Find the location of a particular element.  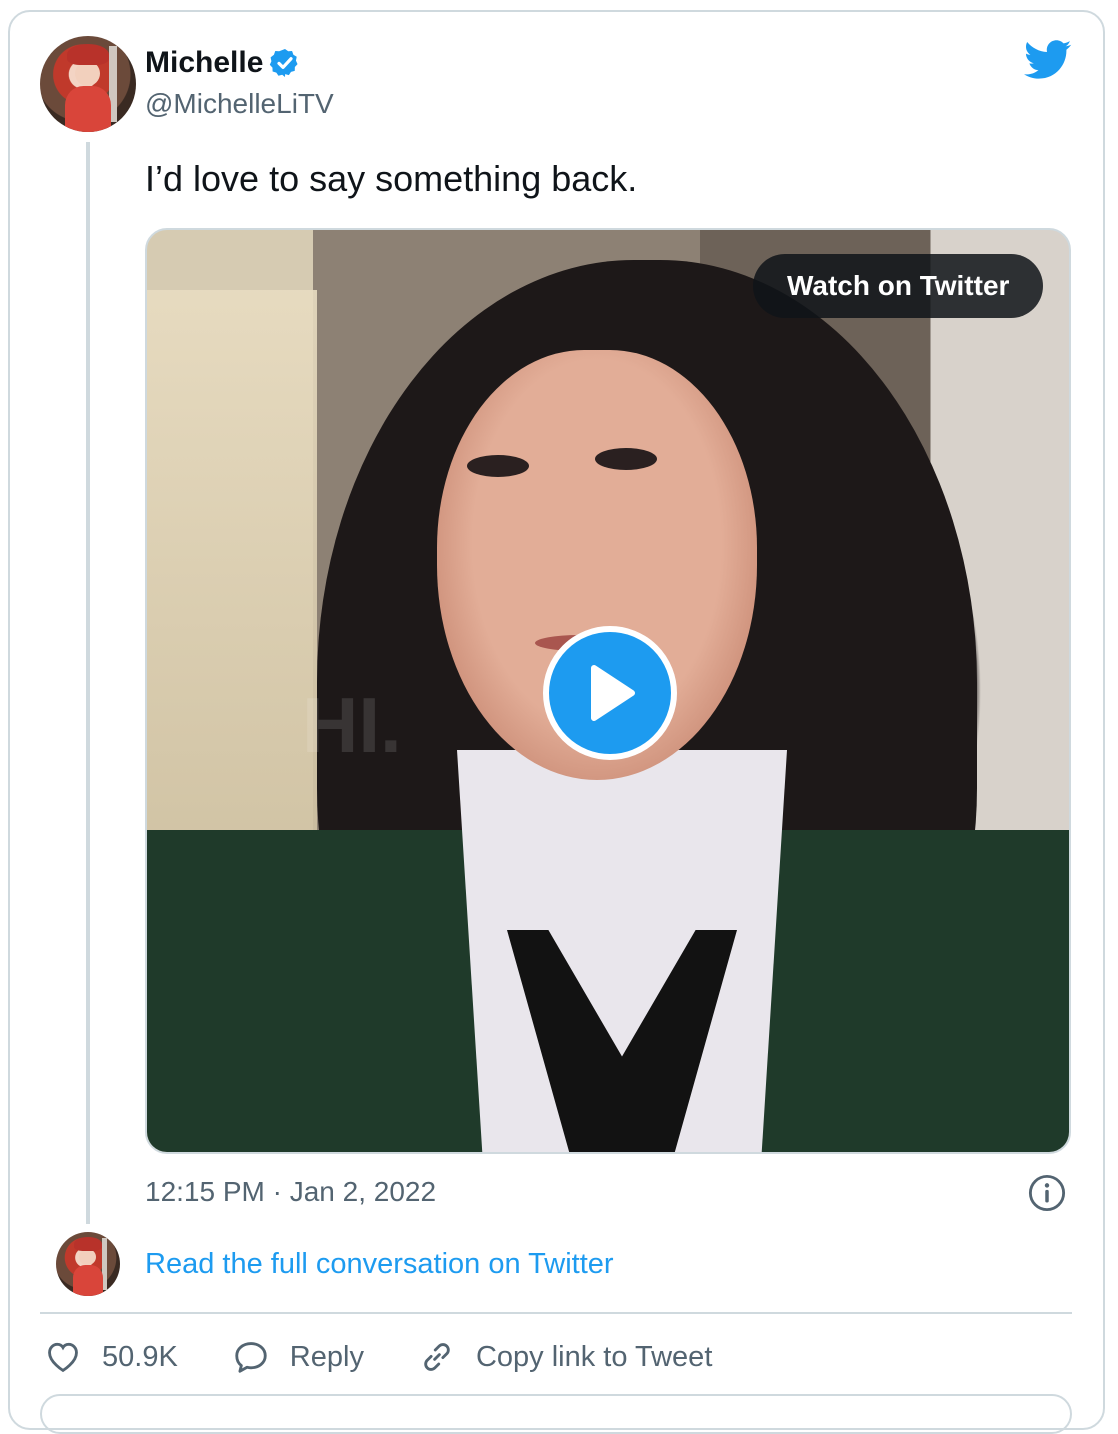

link-icon is located at coordinates (437, 1357).